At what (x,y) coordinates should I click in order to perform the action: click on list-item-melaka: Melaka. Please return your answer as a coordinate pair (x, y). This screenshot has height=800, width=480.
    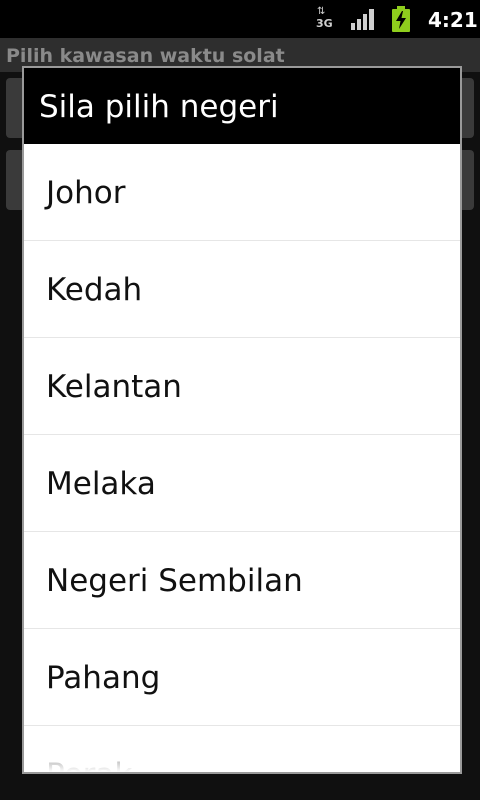
    Looking at the image, I should click on (242, 483).